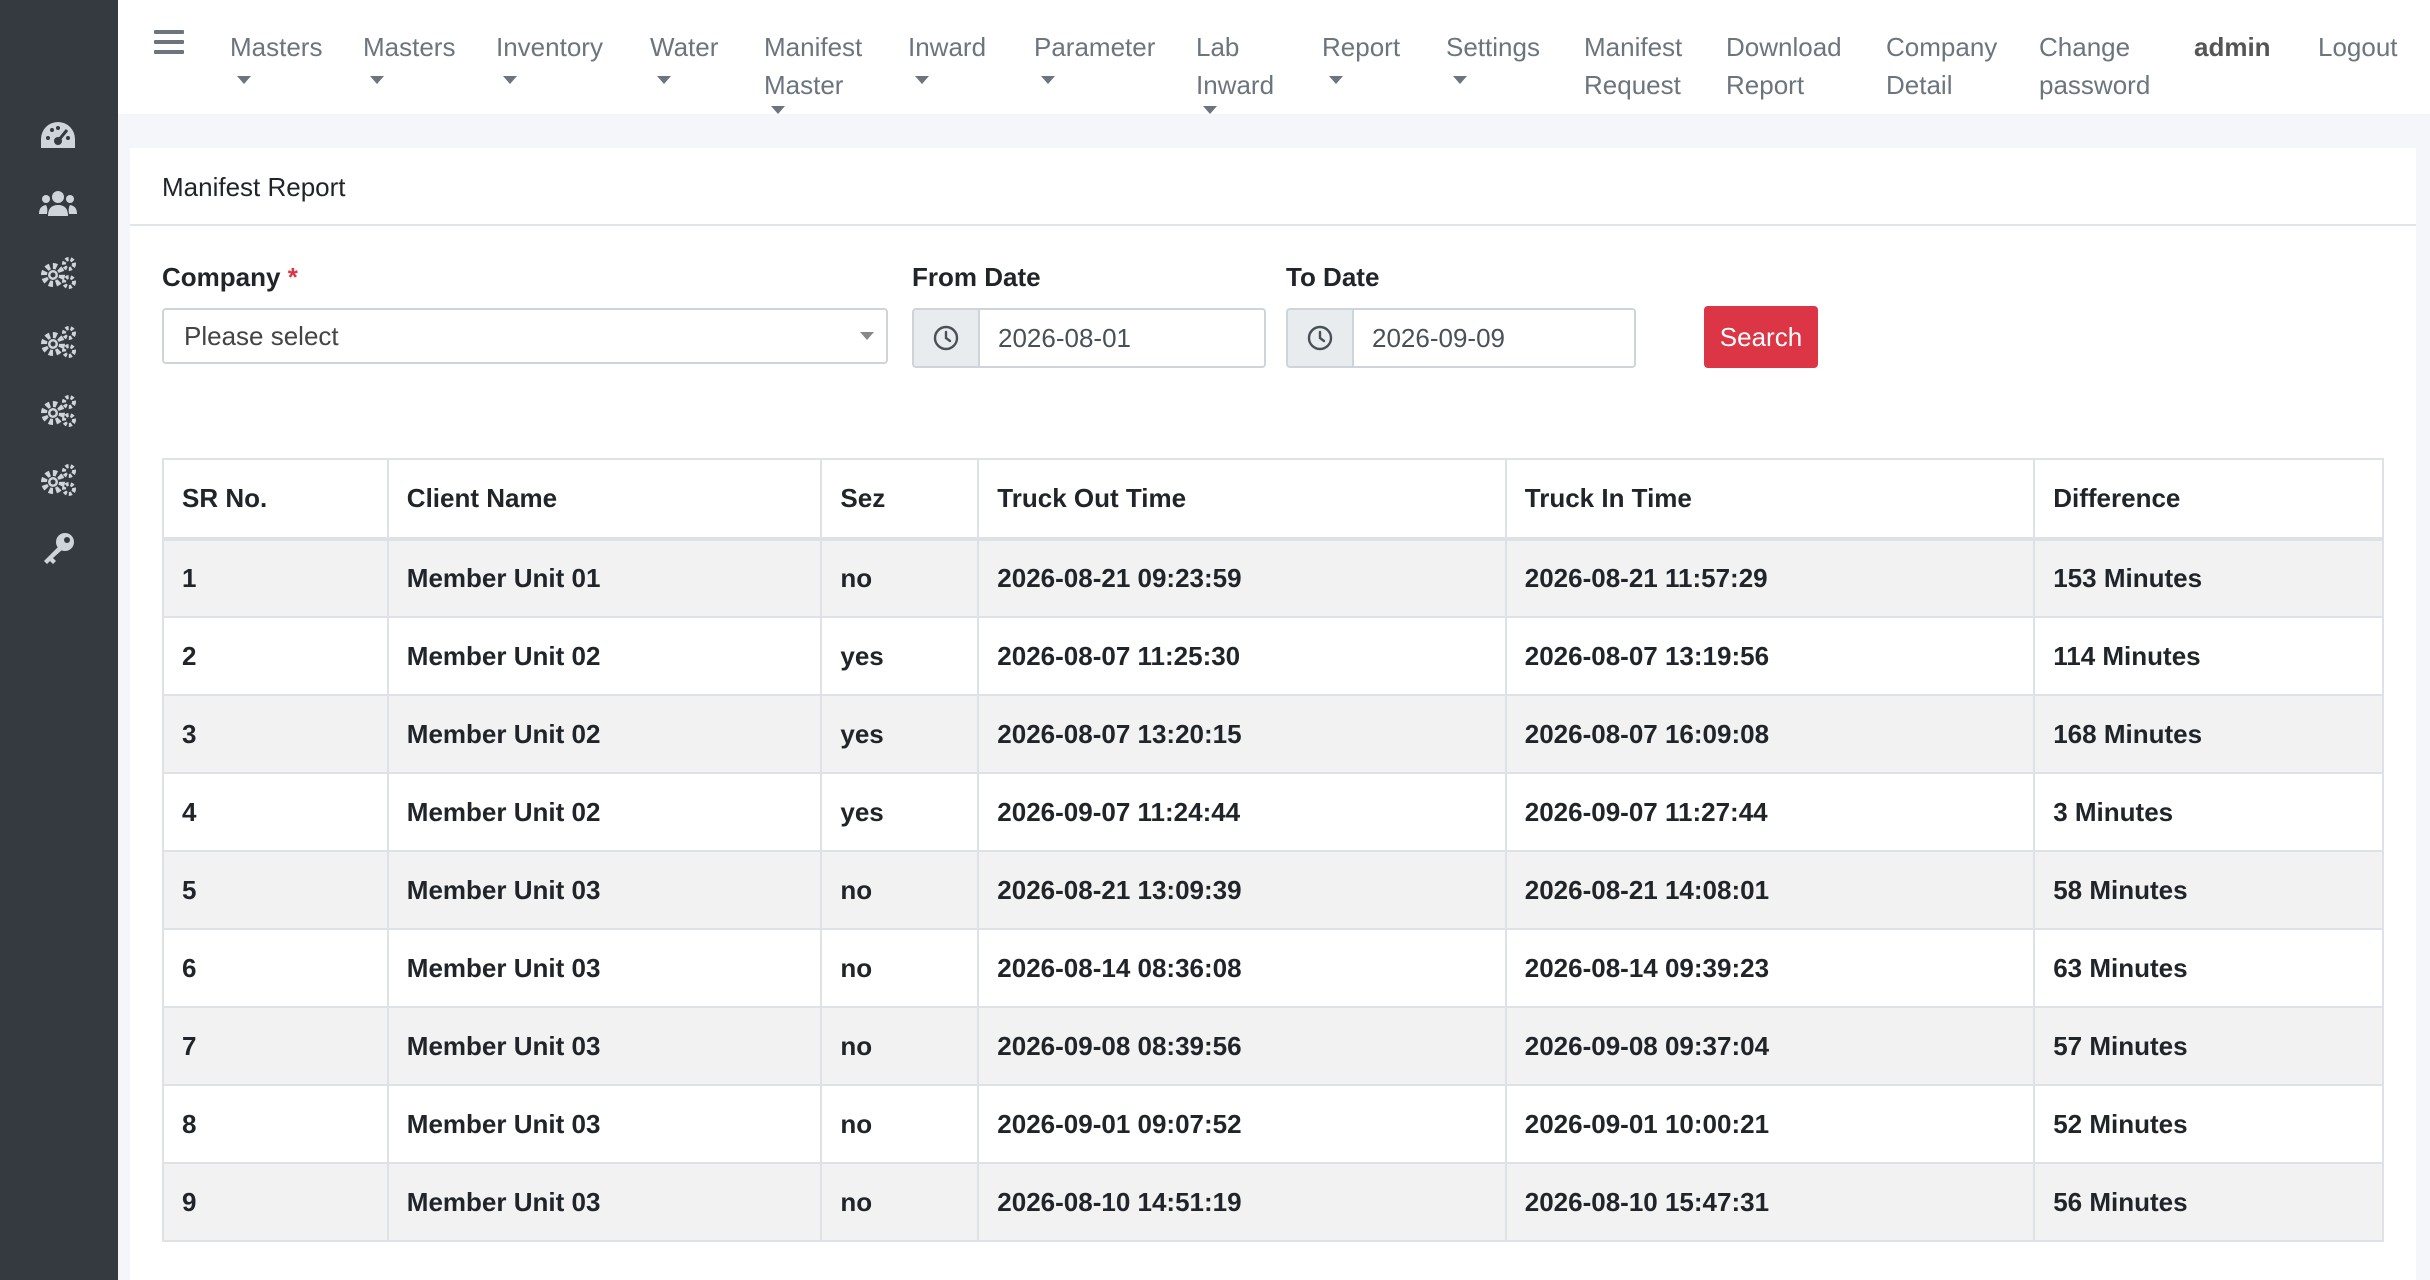  Describe the element at coordinates (1242, 578) in the screenshot. I see `cell-truck-out-time: 2026-08-21 09:23:59` at that location.